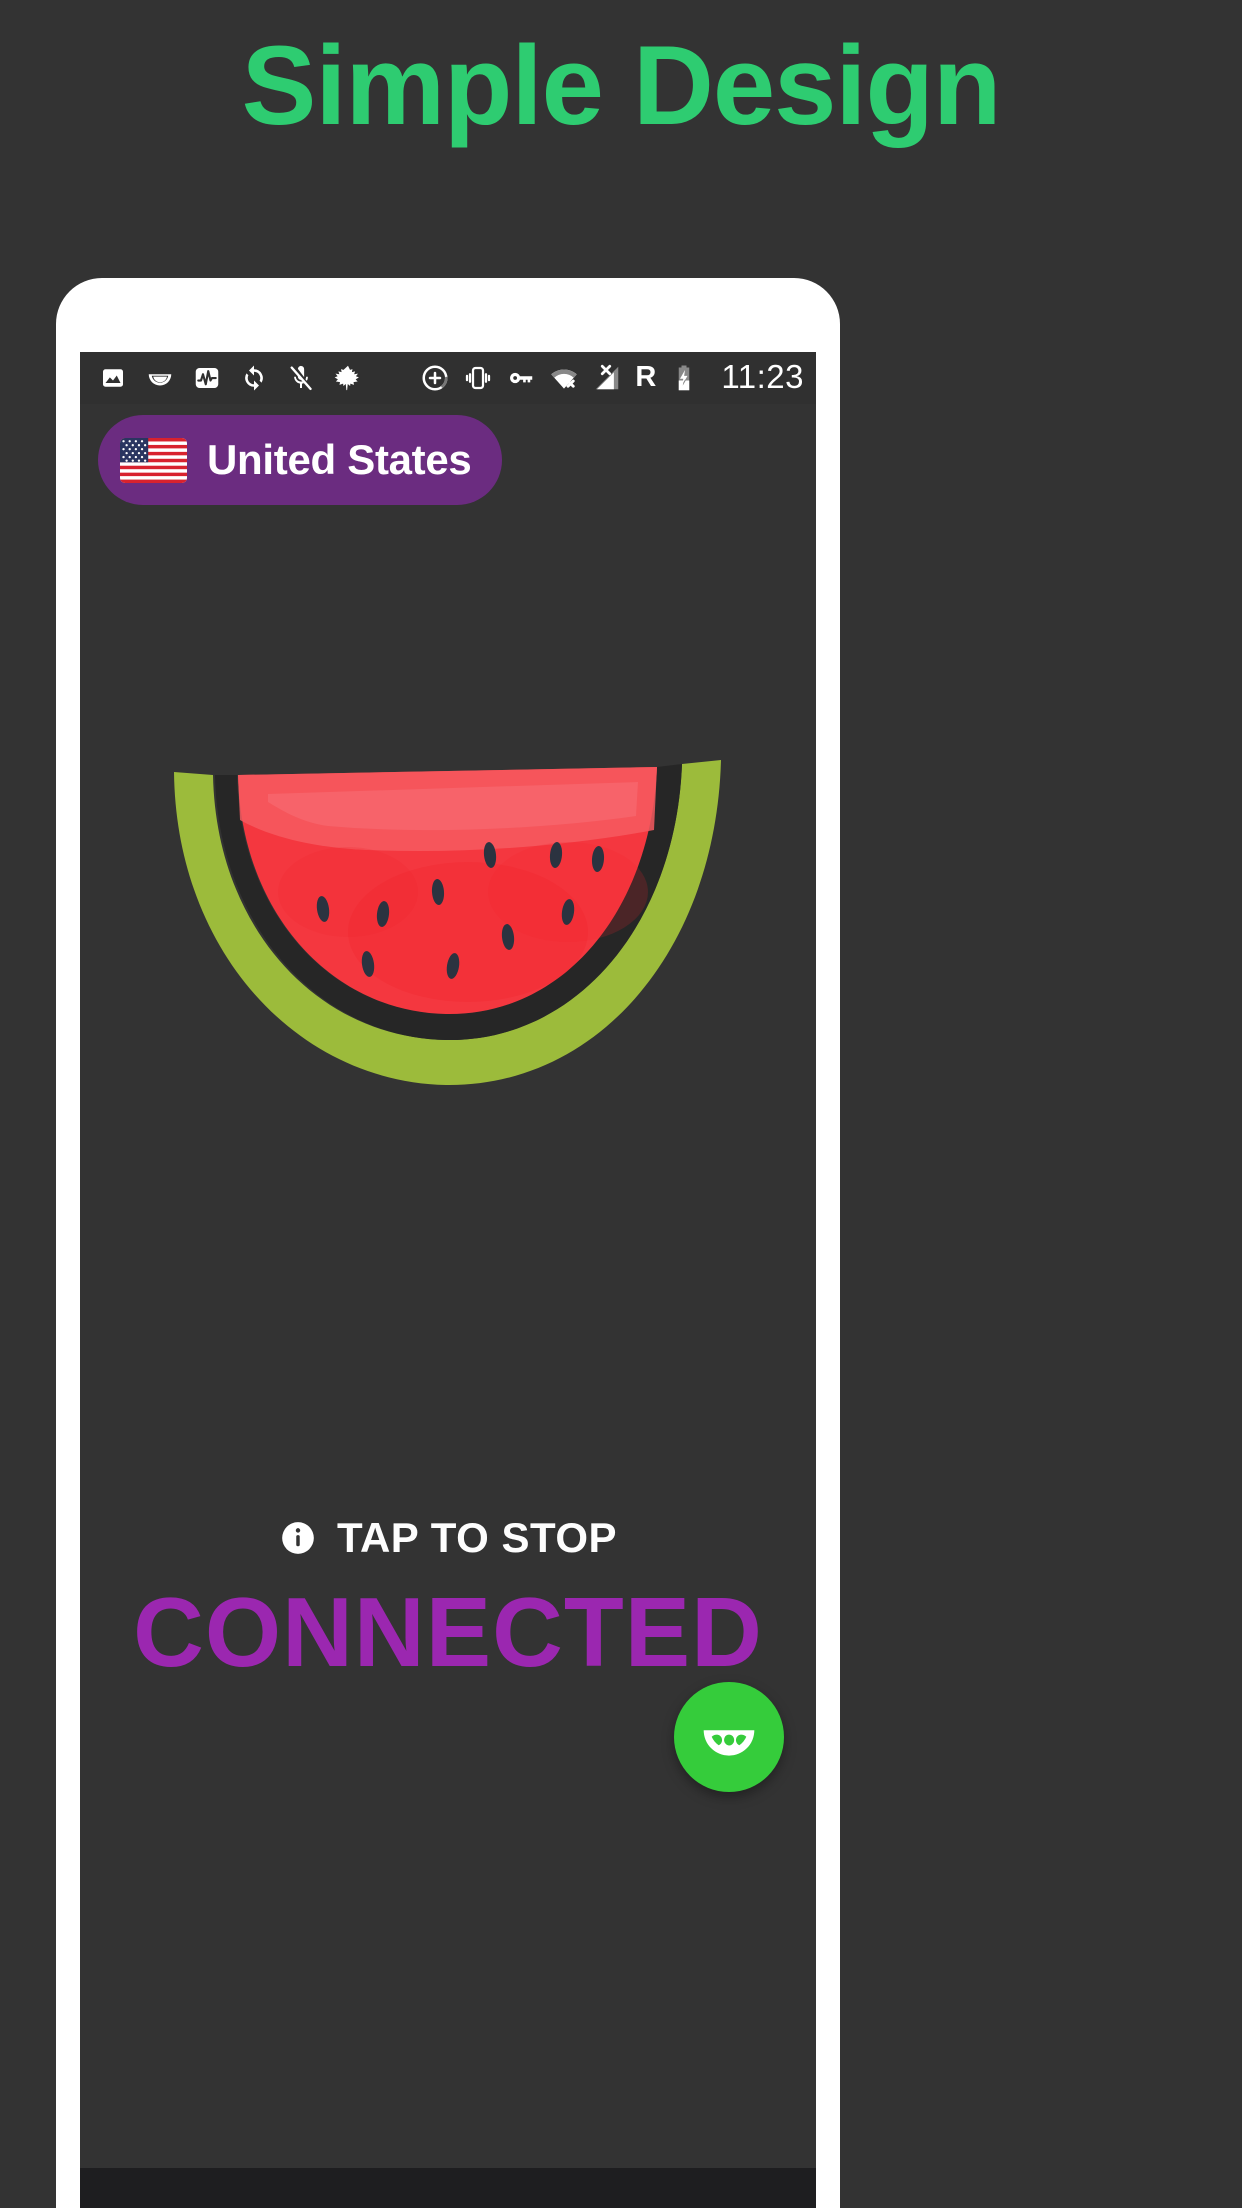  I want to click on vpn-key-icon, so click(521, 378).